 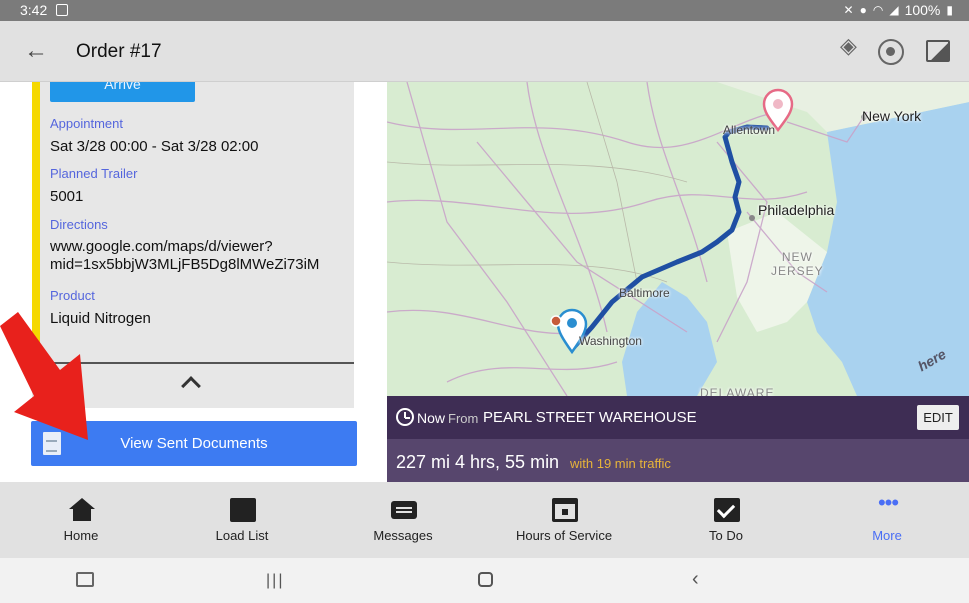 What do you see at coordinates (243, 510) in the screenshot?
I see `box-icon` at bounding box center [243, 510].